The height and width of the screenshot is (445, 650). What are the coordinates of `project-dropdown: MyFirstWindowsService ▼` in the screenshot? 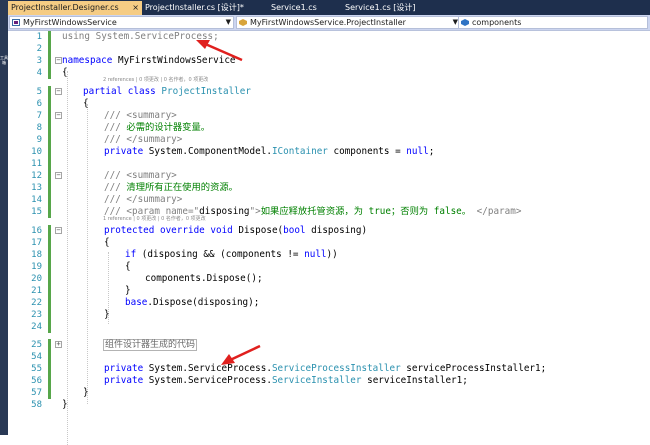 It's located at (121, 22).